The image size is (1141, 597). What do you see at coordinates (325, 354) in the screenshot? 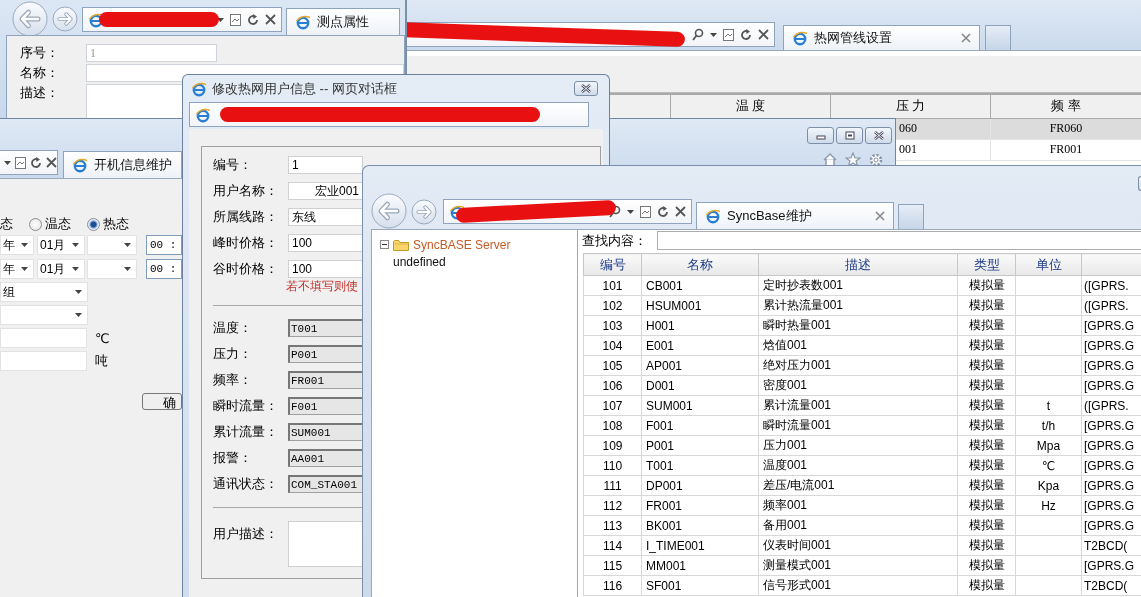
I see `text-field: P001` at bounding box center [325, 354].